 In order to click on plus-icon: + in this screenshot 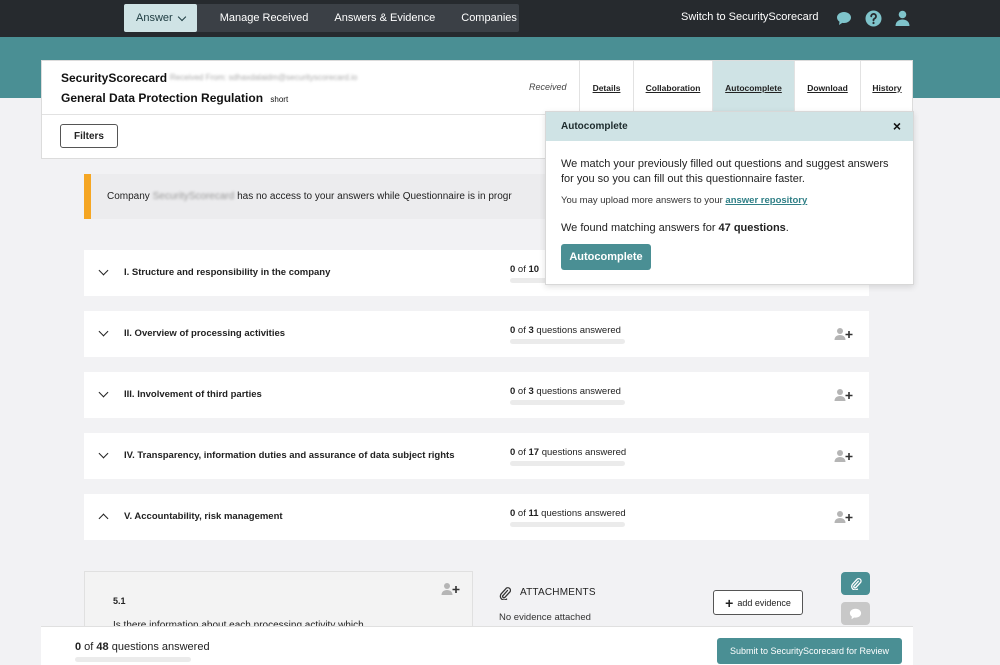, I will do `click(729, 602)`.